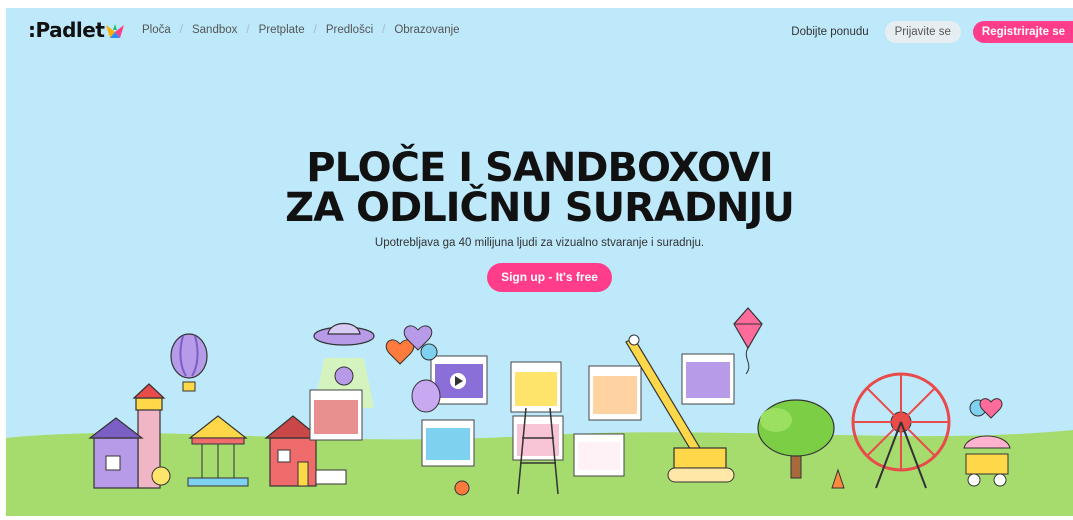  What do you see at coordinates (549, 277) in the screenshot?
I see `signup-button: Sign up - It's free` at bounding box center [549, 277].